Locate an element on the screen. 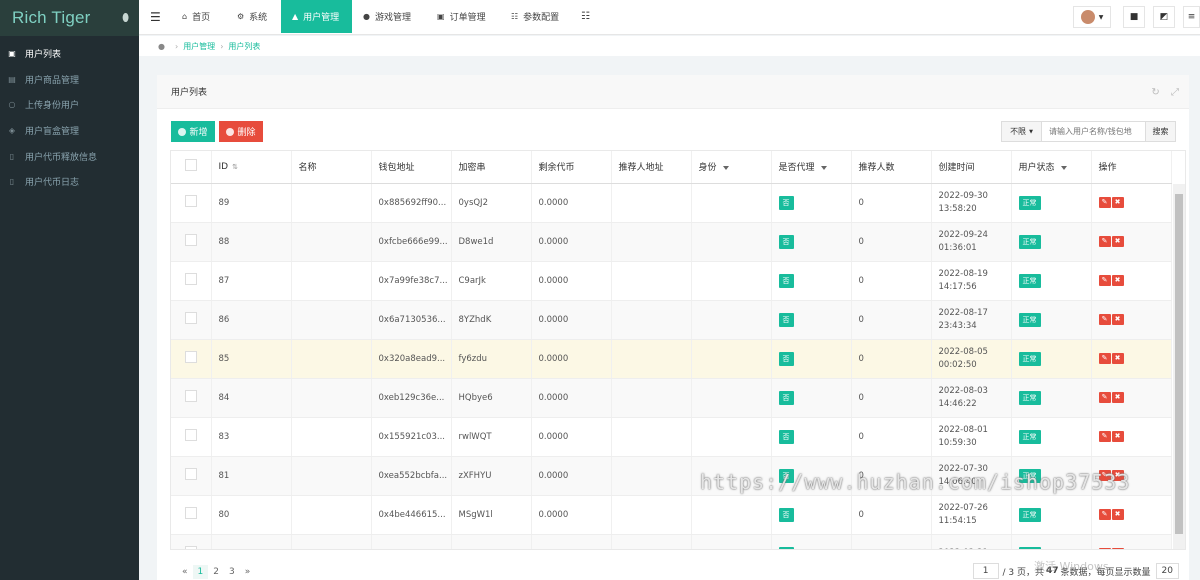 The width and height of the screenshot is (1200, 580). search-button: 搜索 is located at coordinates (1160, 131).